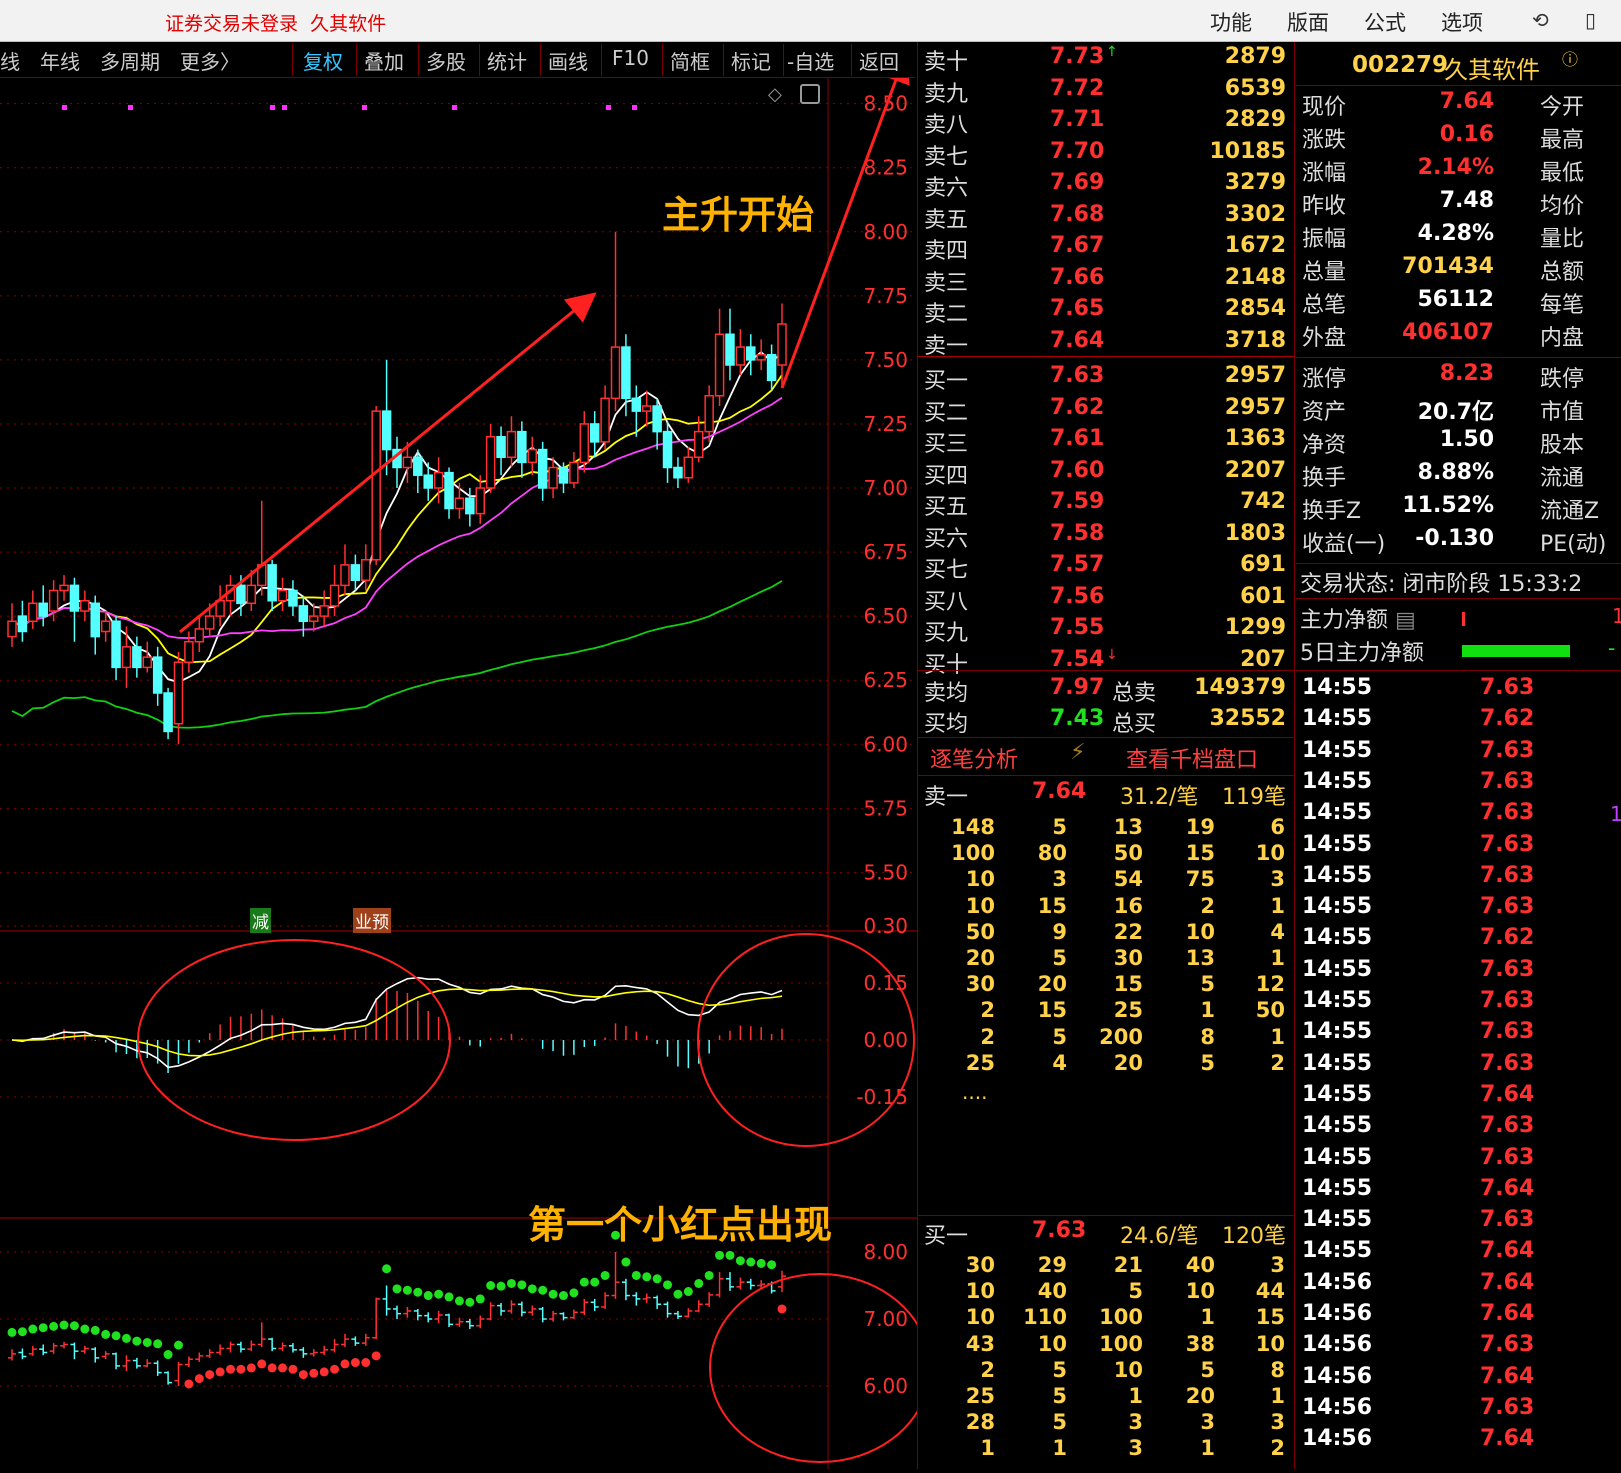  Describe the element at coordinates (1385, 22) in the screenshot. I see `menu-formula: 公式` at that location.